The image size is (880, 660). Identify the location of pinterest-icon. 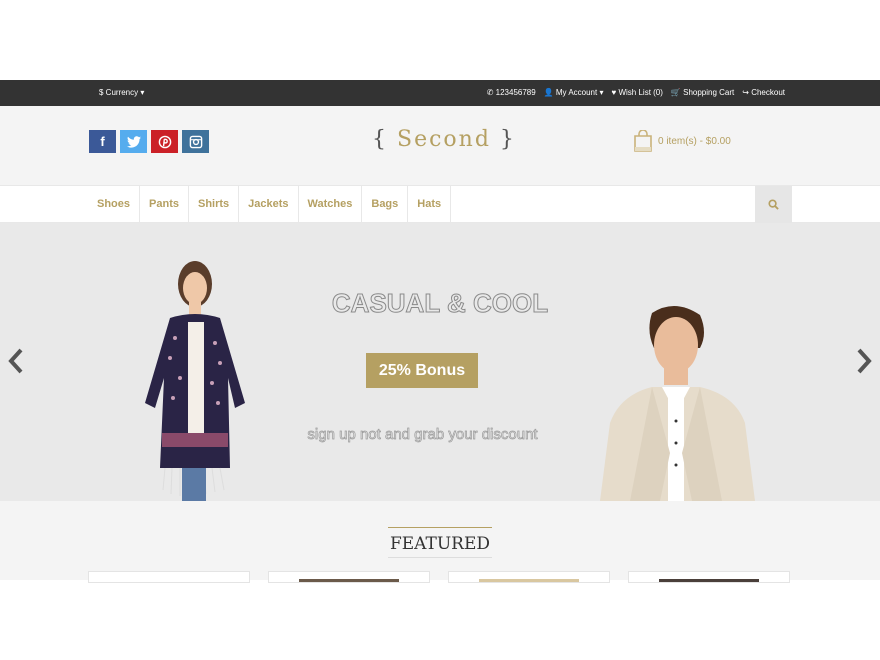
(164, 141).